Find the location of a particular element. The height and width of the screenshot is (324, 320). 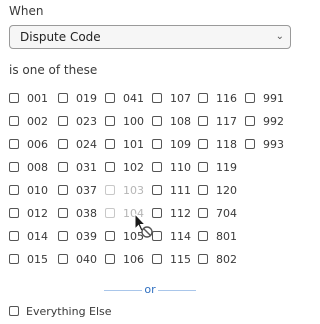

code-option-118: 118 is located at coordinates (217, 144).